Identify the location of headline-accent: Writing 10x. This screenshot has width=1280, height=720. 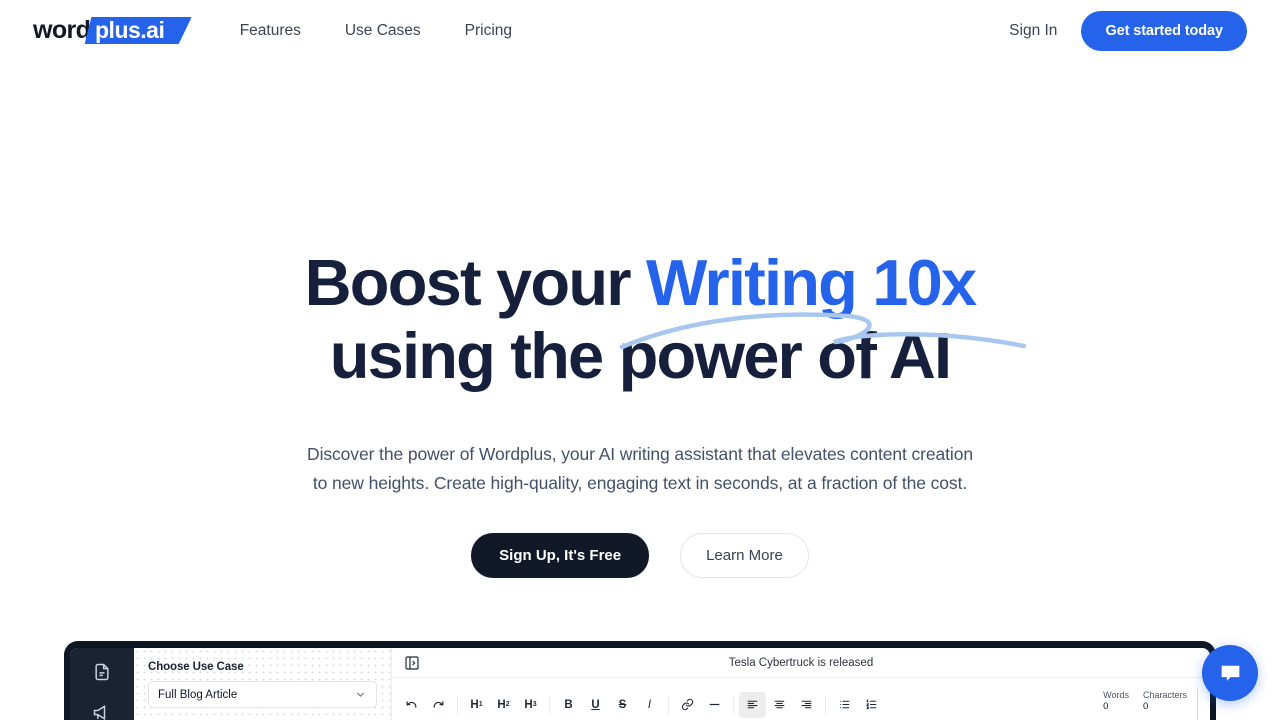
(811, 282).